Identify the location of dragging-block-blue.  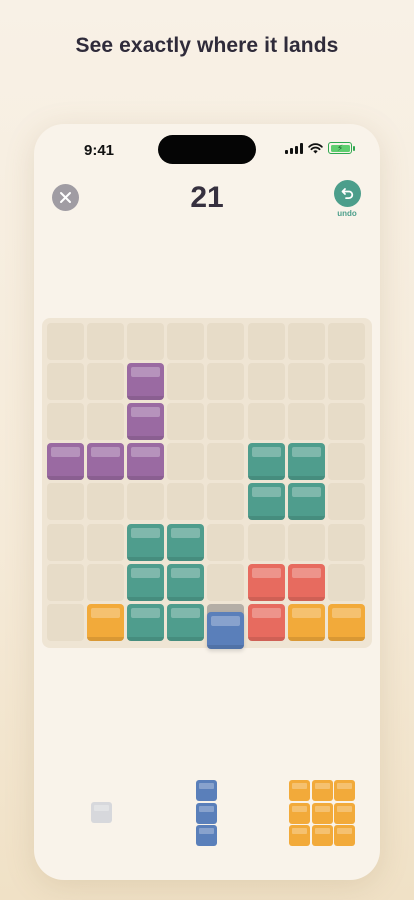
(226, 630).